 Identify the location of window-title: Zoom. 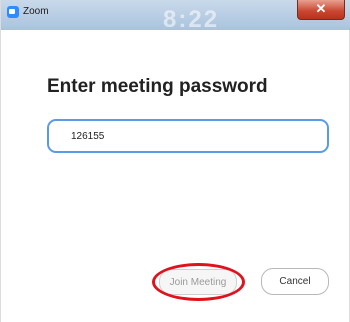
(36, 11).